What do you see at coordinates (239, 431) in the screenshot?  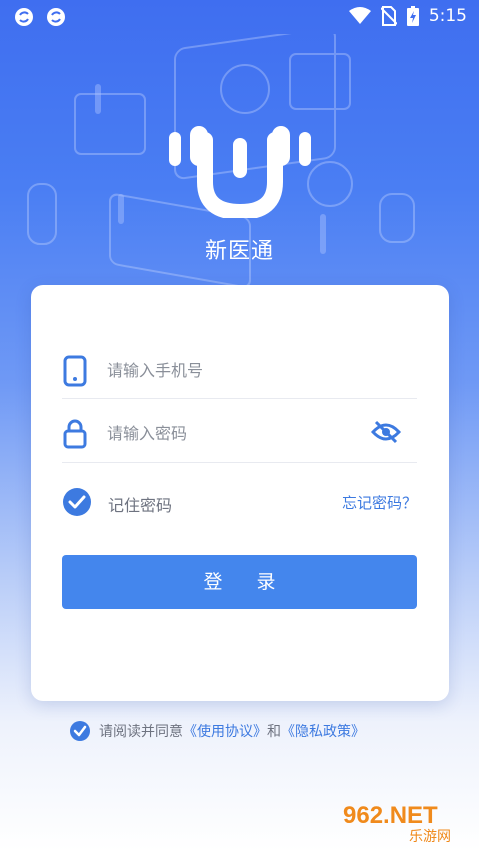 I see `password-field: 请输入密码` at bounding box center [239, 431].